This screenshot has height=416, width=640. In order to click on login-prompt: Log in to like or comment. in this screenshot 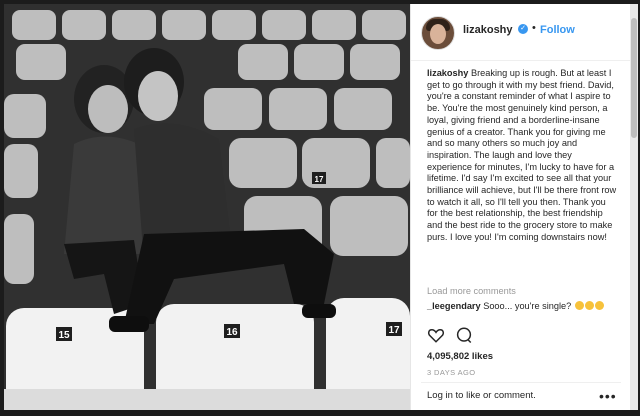, I will do `click(481, 395)`.